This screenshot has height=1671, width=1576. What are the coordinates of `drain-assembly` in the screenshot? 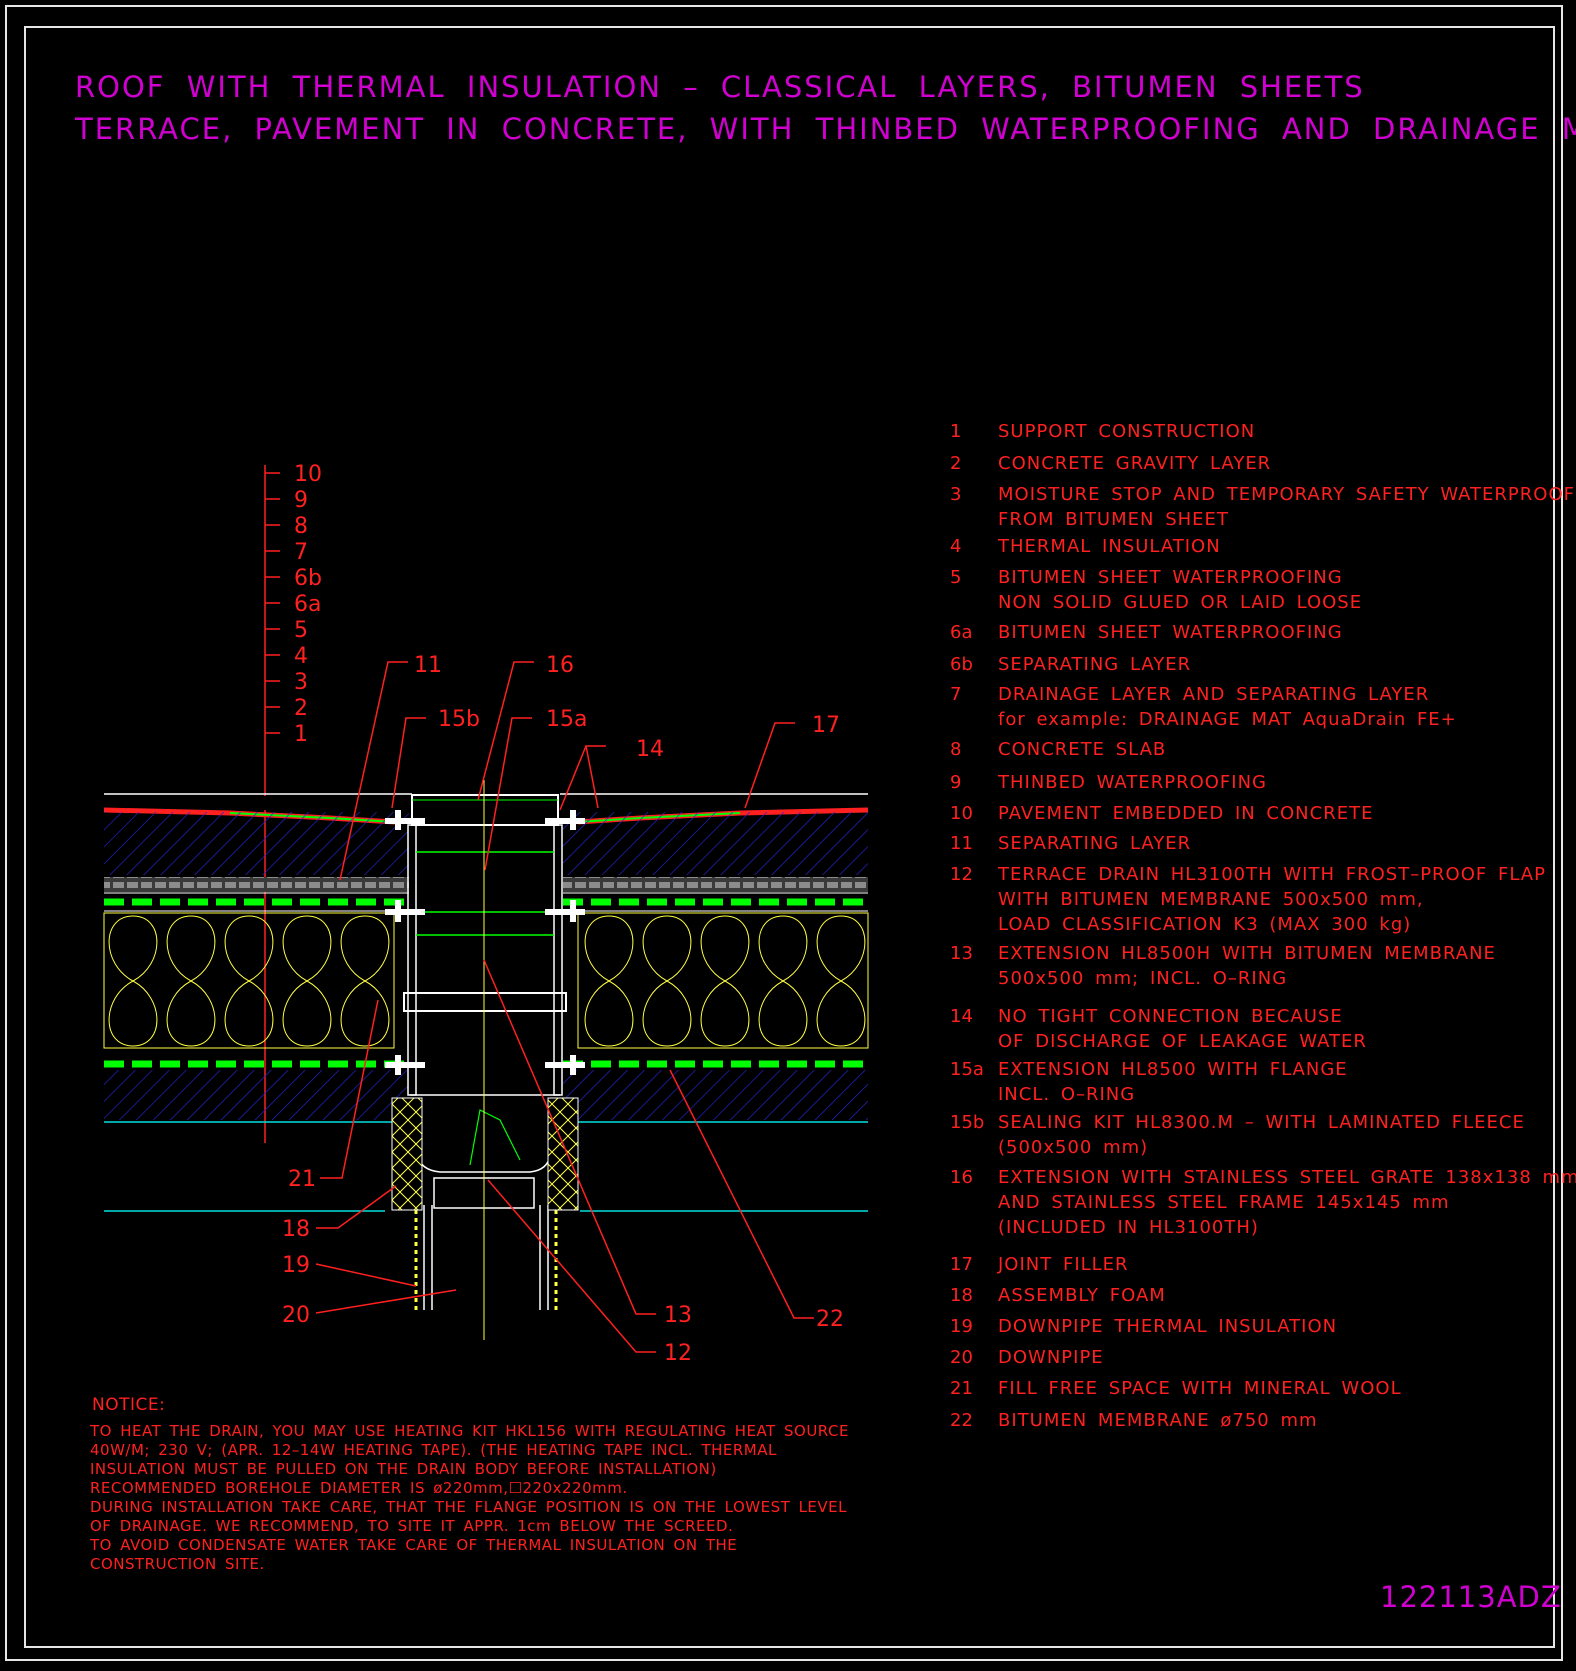 It's located at (485, 1060).